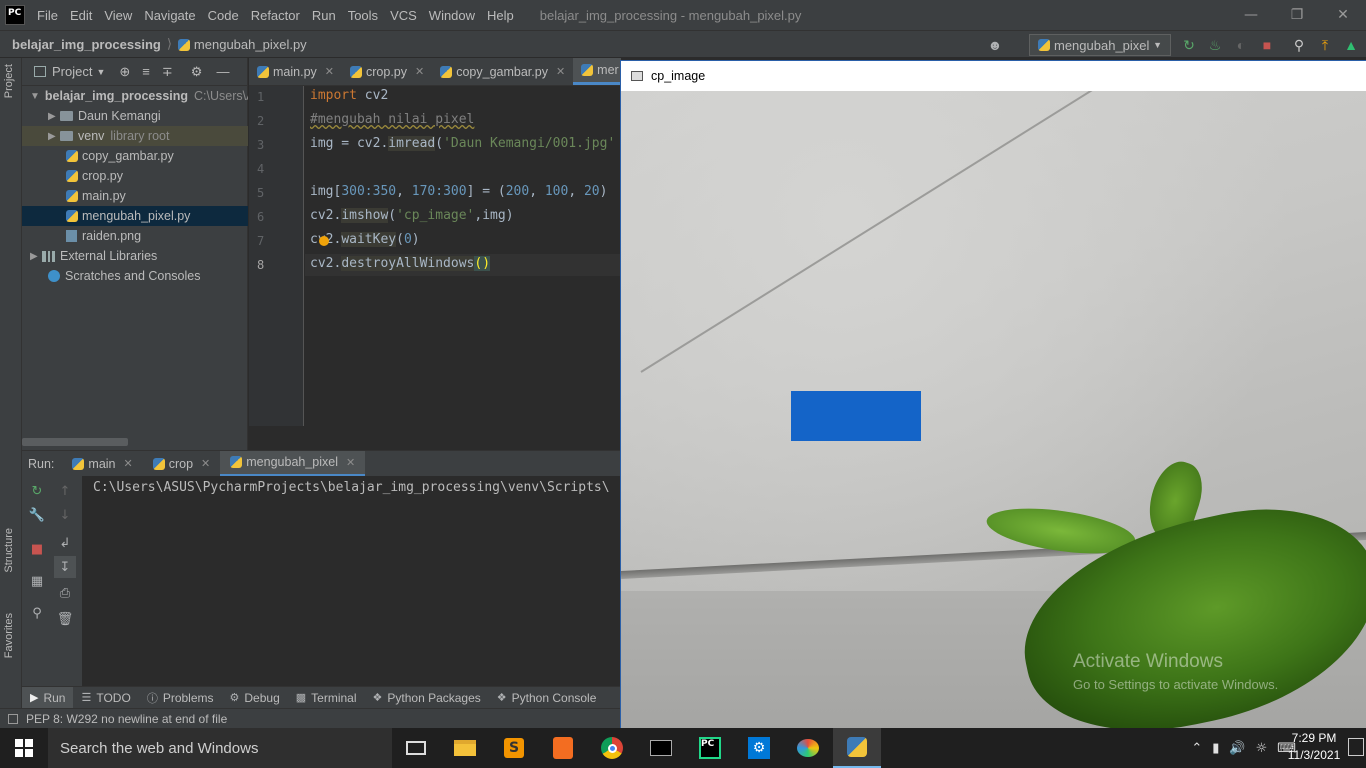 Image resolution: width=1366 pixels, height=768 pixels. Describe the element at coordinates (1215, 45) in the screenshot. I see `debug-icon: ♨` at that location.